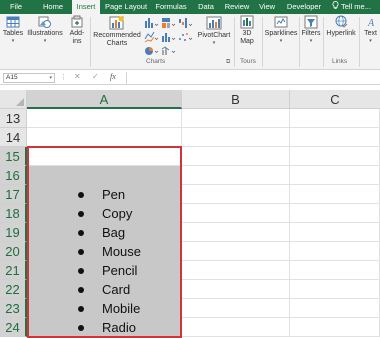  What do you see at coordinates (169, 37) in the screenshot?
I see `statistic-chart-icon` at bounding box center [169, 37].